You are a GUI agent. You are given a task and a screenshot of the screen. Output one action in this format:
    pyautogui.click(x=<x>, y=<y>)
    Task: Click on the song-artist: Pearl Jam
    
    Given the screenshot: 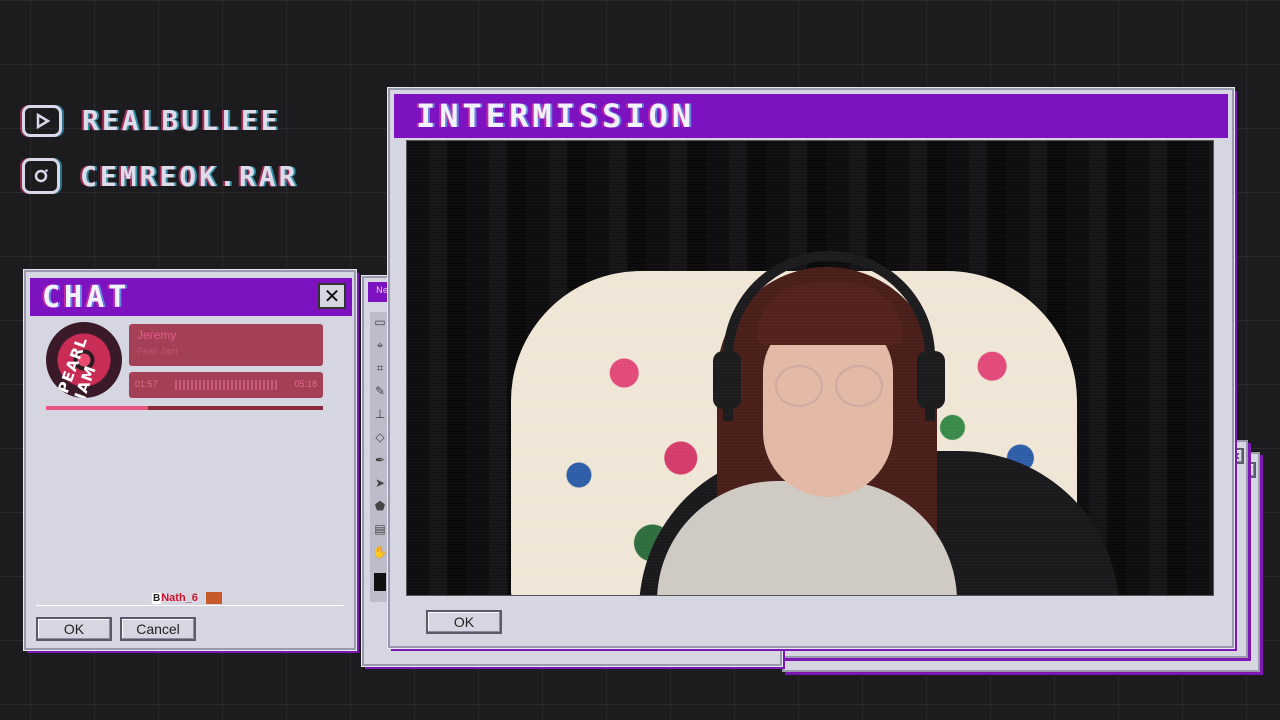 What is the action you would take?
    pyautogui.click(x=157, y=351)
    